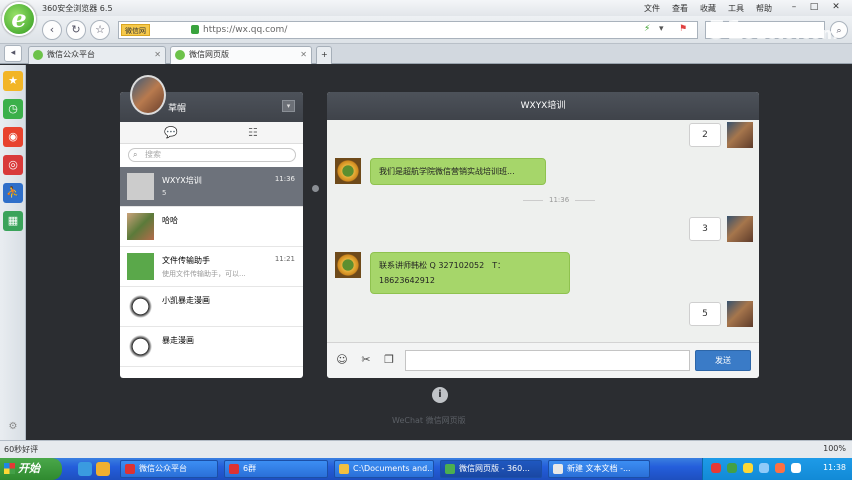  What do you see at coordinates (211, 187) in the screenshot?
I see `conversation-item: WXYX培训 5 11:36` at bounding box center [211, 187].